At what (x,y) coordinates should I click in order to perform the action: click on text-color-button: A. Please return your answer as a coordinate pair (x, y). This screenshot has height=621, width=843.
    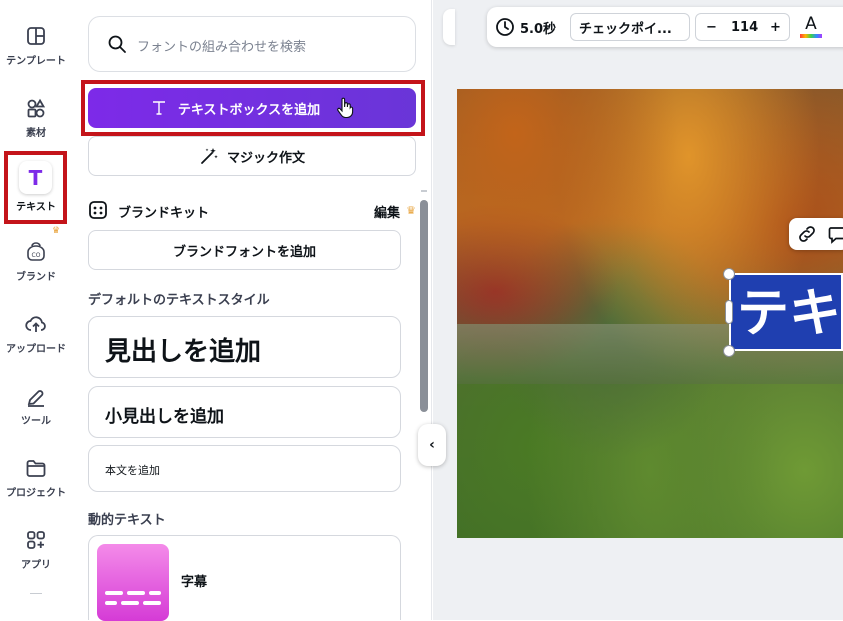
    Looking at the image, I should click on (811, 27).